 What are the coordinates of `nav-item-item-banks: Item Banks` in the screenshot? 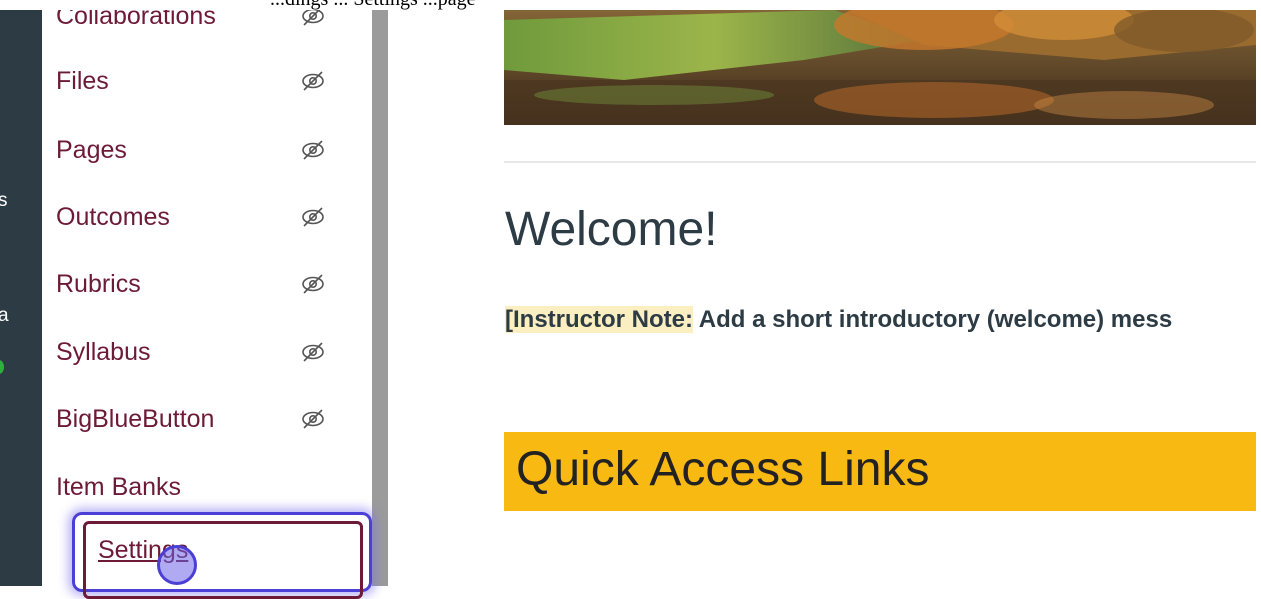 It's located at (191, 487).